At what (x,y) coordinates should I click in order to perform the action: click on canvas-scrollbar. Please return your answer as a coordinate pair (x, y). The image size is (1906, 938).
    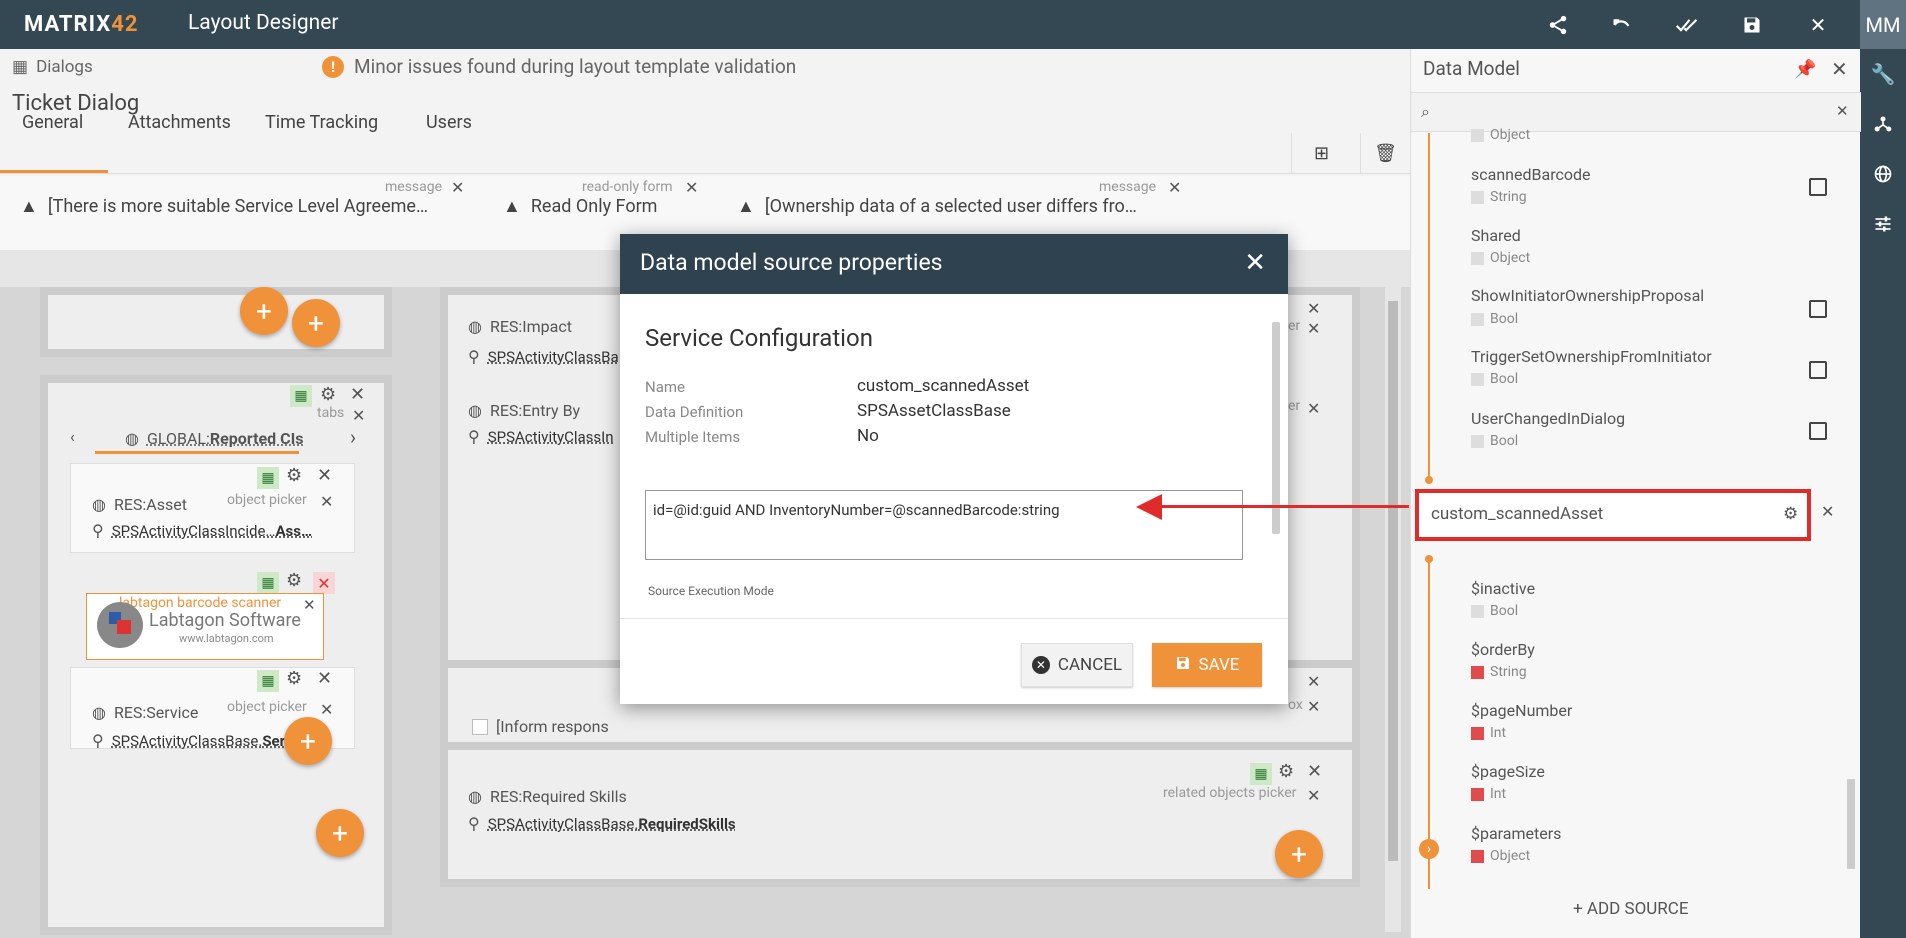
    Looking at the image, I should click on (1393, 609).